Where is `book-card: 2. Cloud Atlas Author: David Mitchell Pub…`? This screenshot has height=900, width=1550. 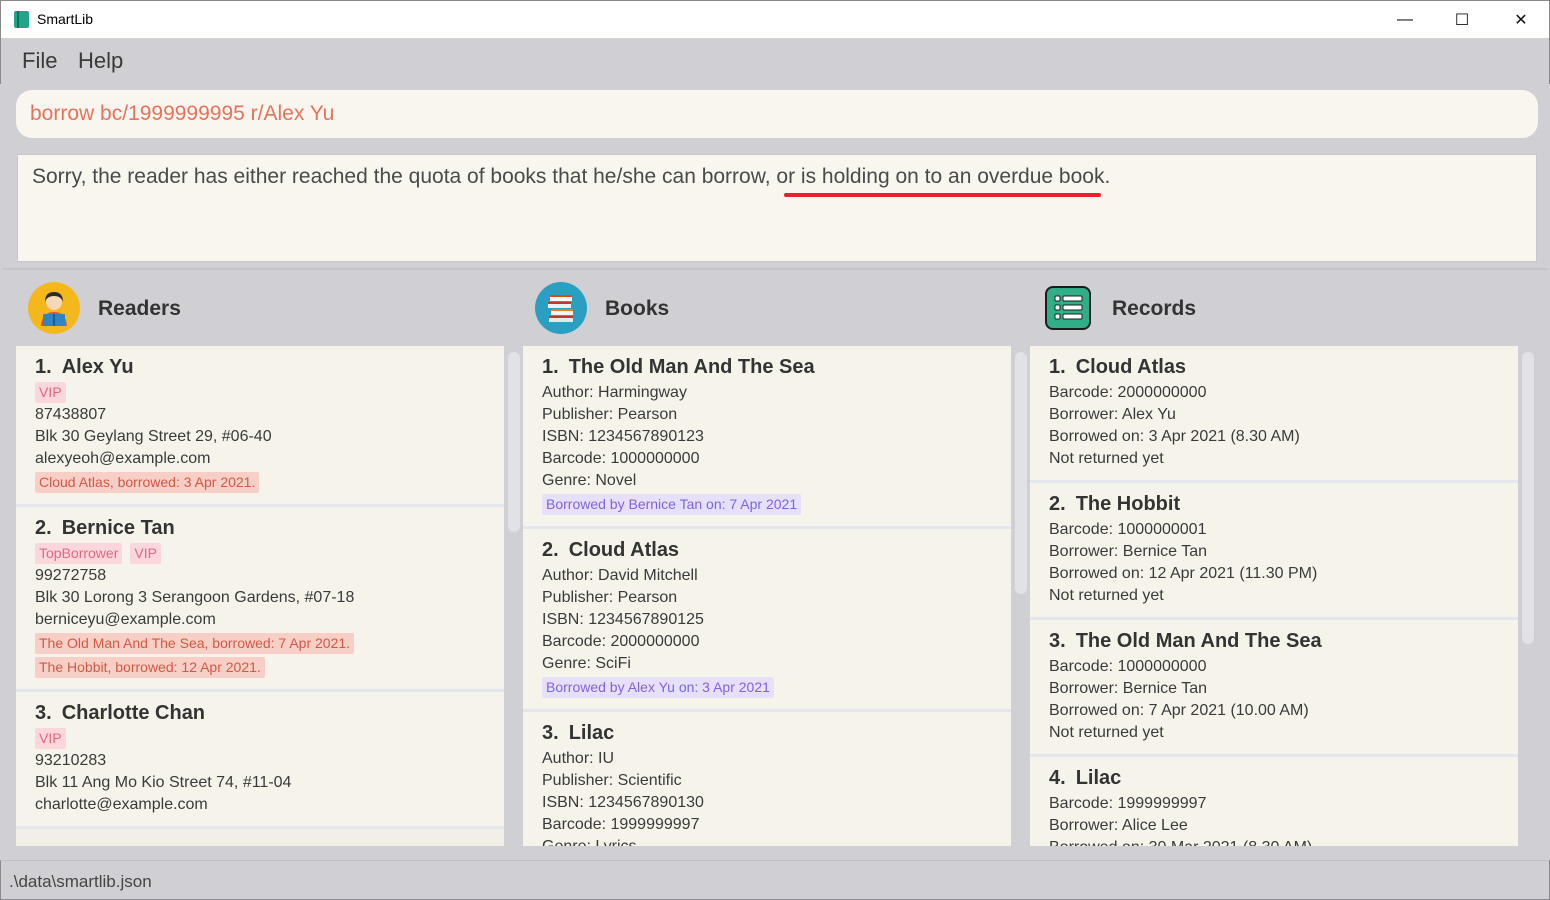
book-card: 2. Cloud Atlas Author: David Mitchell Pub… is located at coordinates (767, 620).